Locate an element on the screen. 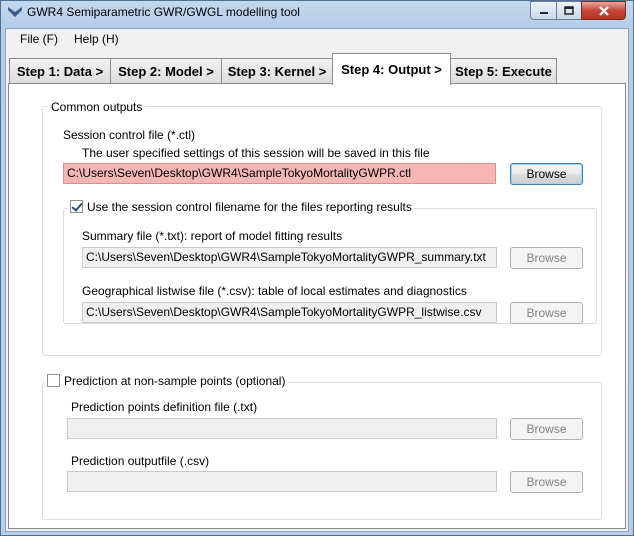  session-browse-button: Browse is located at coordinates (546, 174).